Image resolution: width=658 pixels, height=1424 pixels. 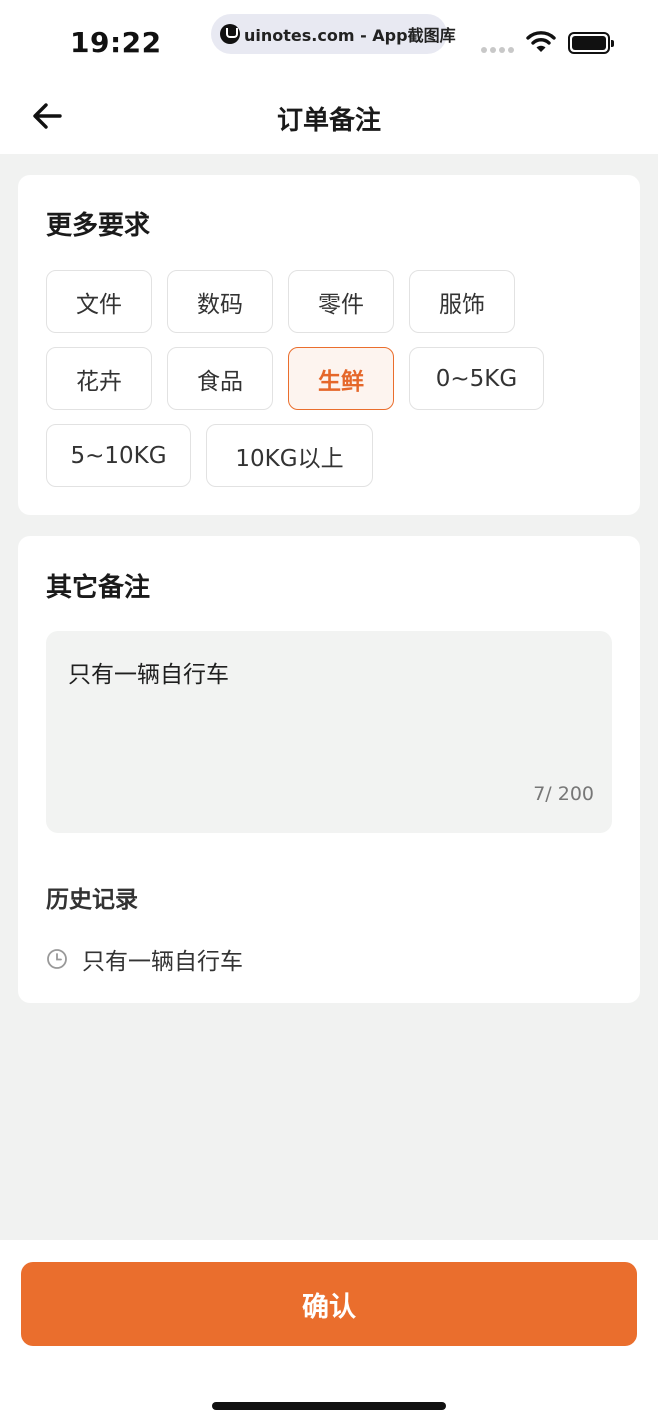 I want to click on tag-documents: 文件, so click(x=99, y=301).